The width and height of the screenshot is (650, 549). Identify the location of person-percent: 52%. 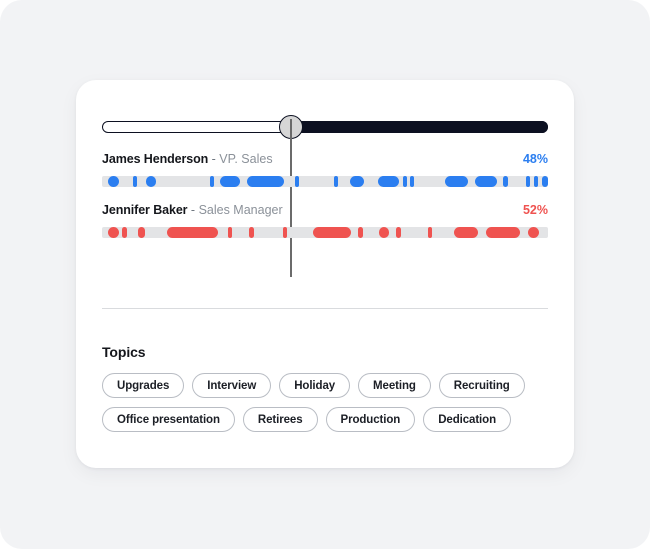
(535, 210).